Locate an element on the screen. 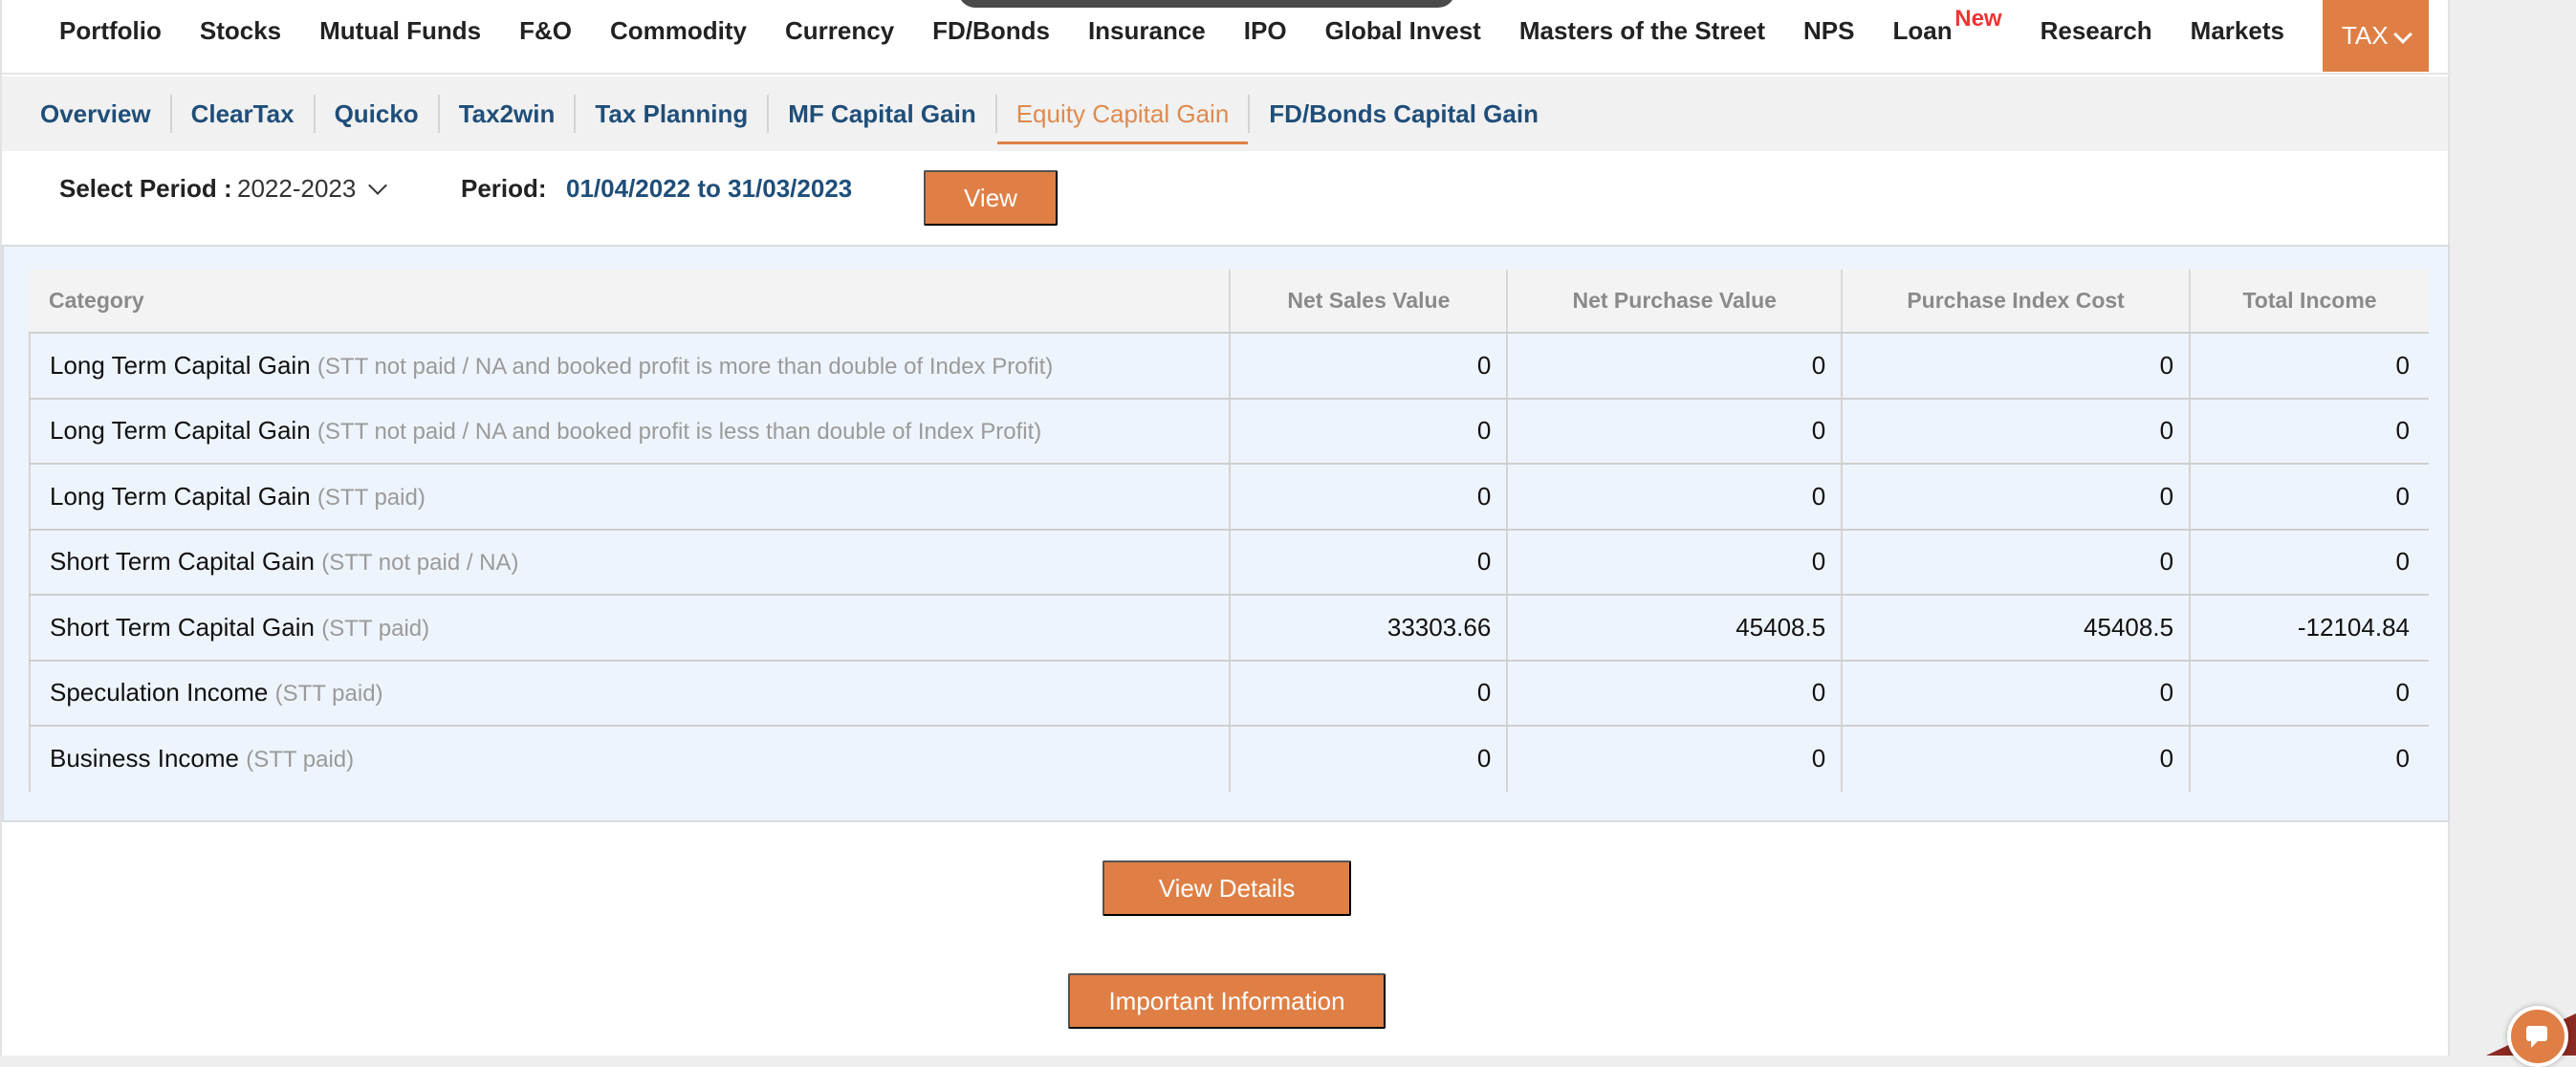 Image resolution: width=2576 pixels, height=1067 pixels. nav-currency: Currency is located at coordinates (839, 30).